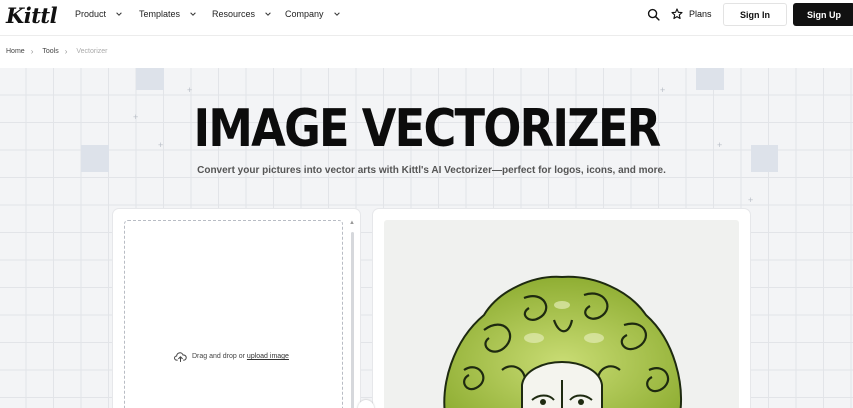 This screenshot has height=408, width=853. I want to click on breadcrumb-tools: Tools, so click(50, 51).